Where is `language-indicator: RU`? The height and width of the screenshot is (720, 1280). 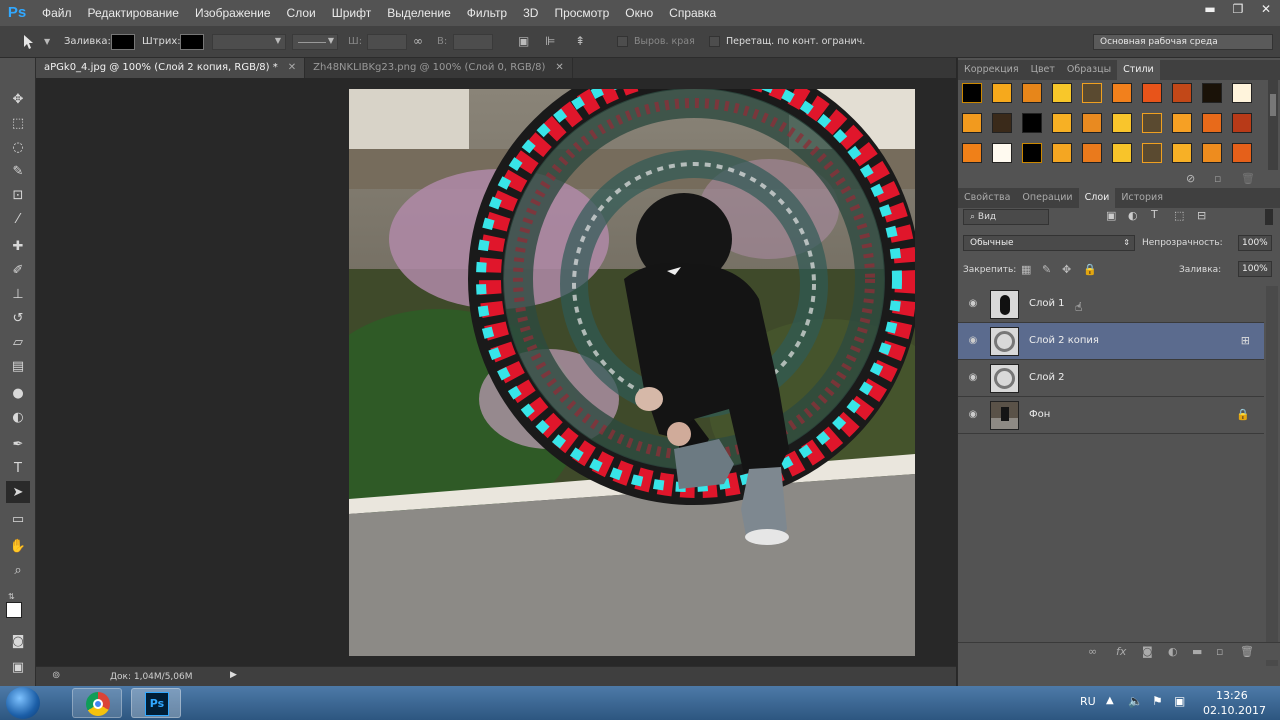 language-indicator: RU is located at coordinates (1088, 701).